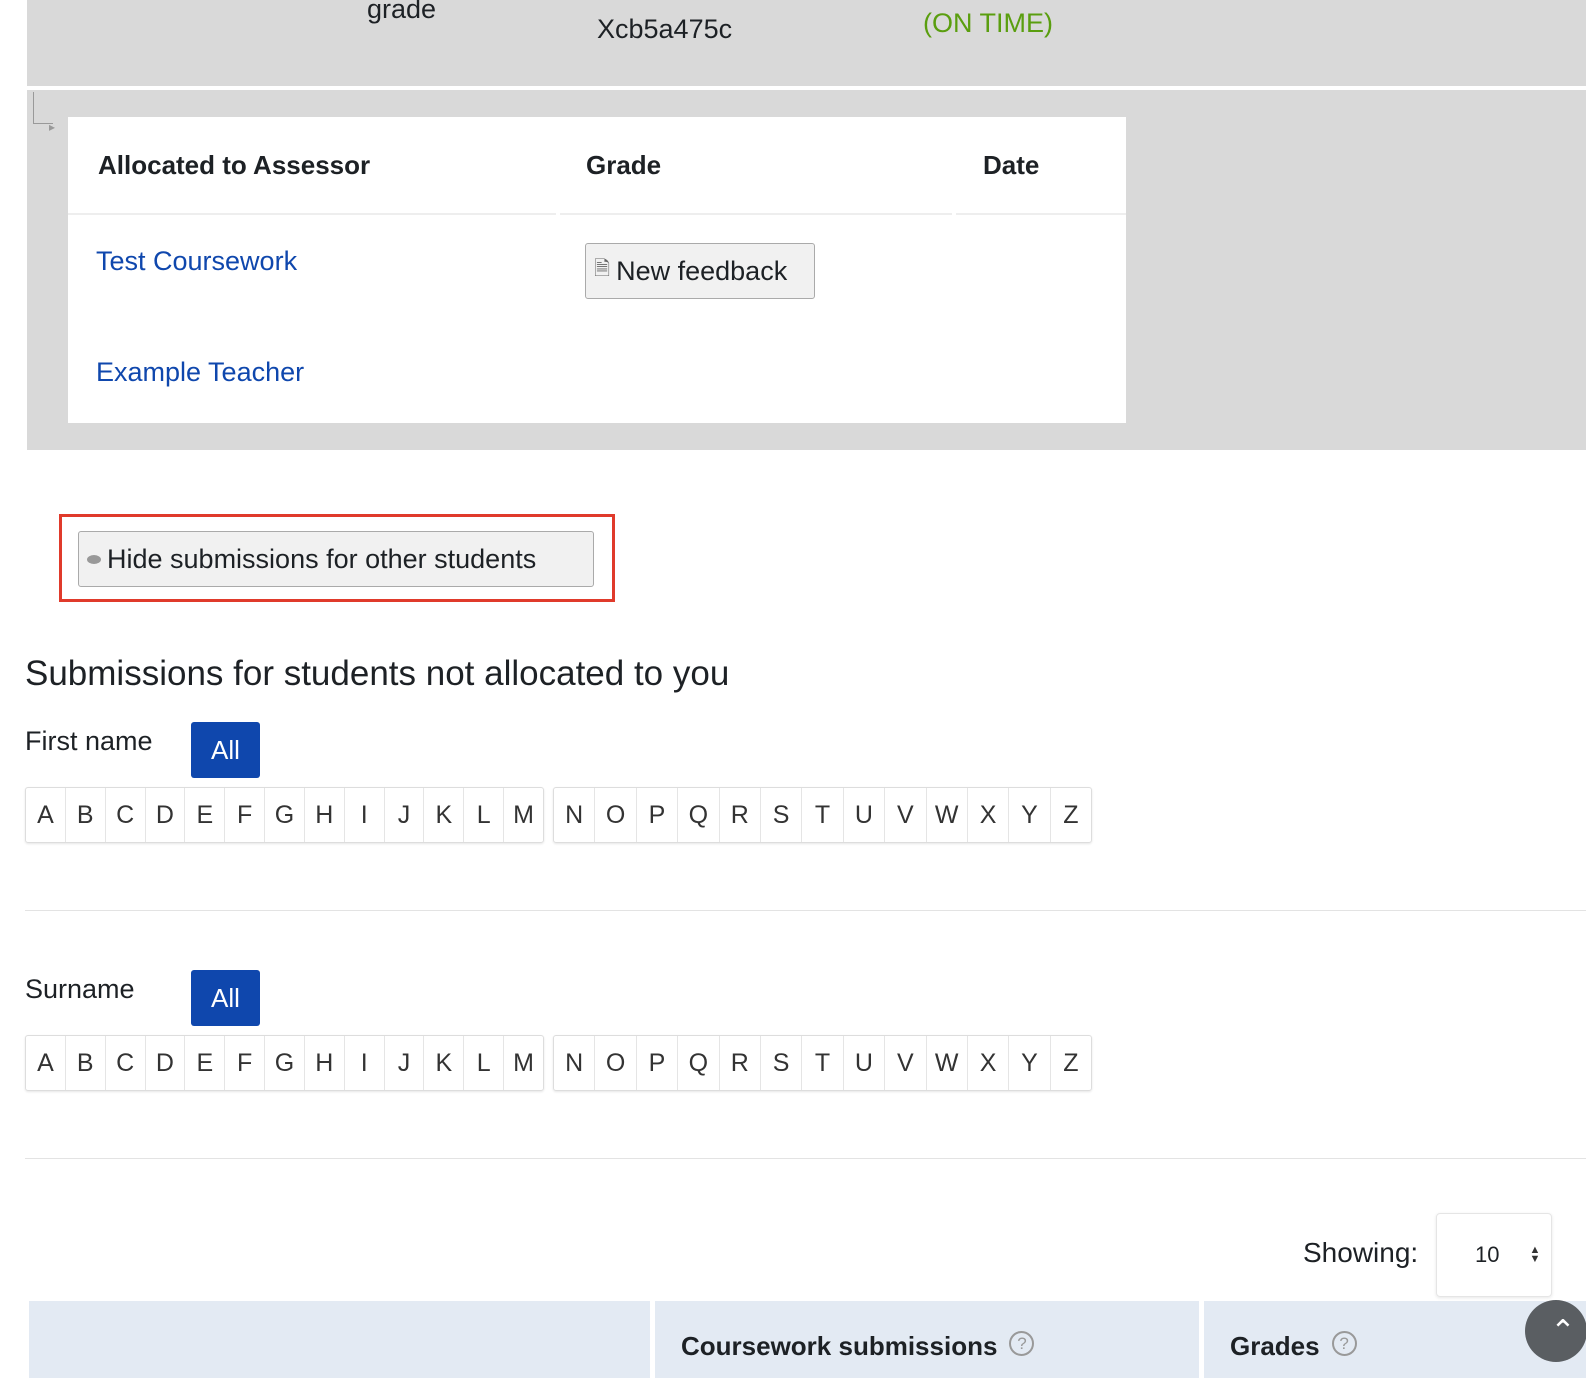 Image resolution: width=1586 pixels, height=1378 pixels. What do you see at coordinates (322, 558) in the screenshot?
I see `hide-submissions-label: Hide submissions for other students` at bounding box center [322, 558].